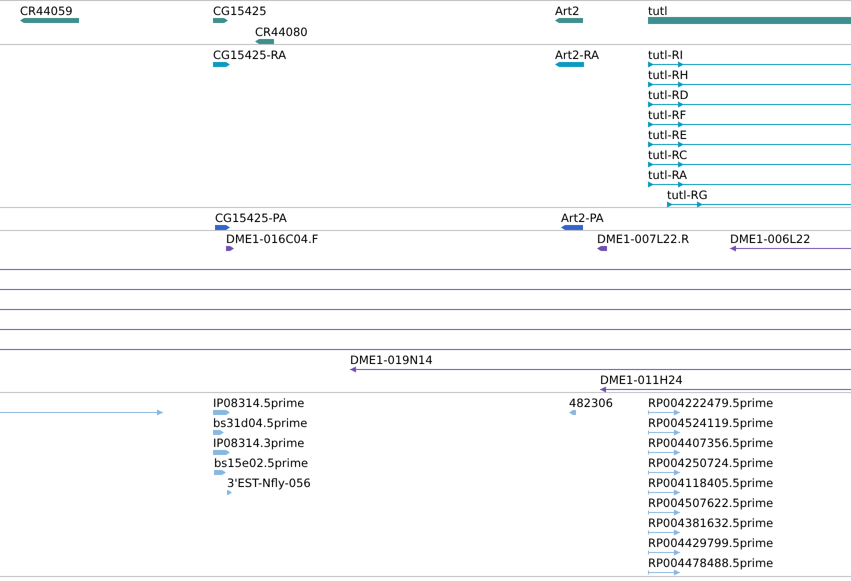 Image resolution: width=851 pixels, height=581 pixels. I want to click on feature-label: tutl, so click(658, 11).